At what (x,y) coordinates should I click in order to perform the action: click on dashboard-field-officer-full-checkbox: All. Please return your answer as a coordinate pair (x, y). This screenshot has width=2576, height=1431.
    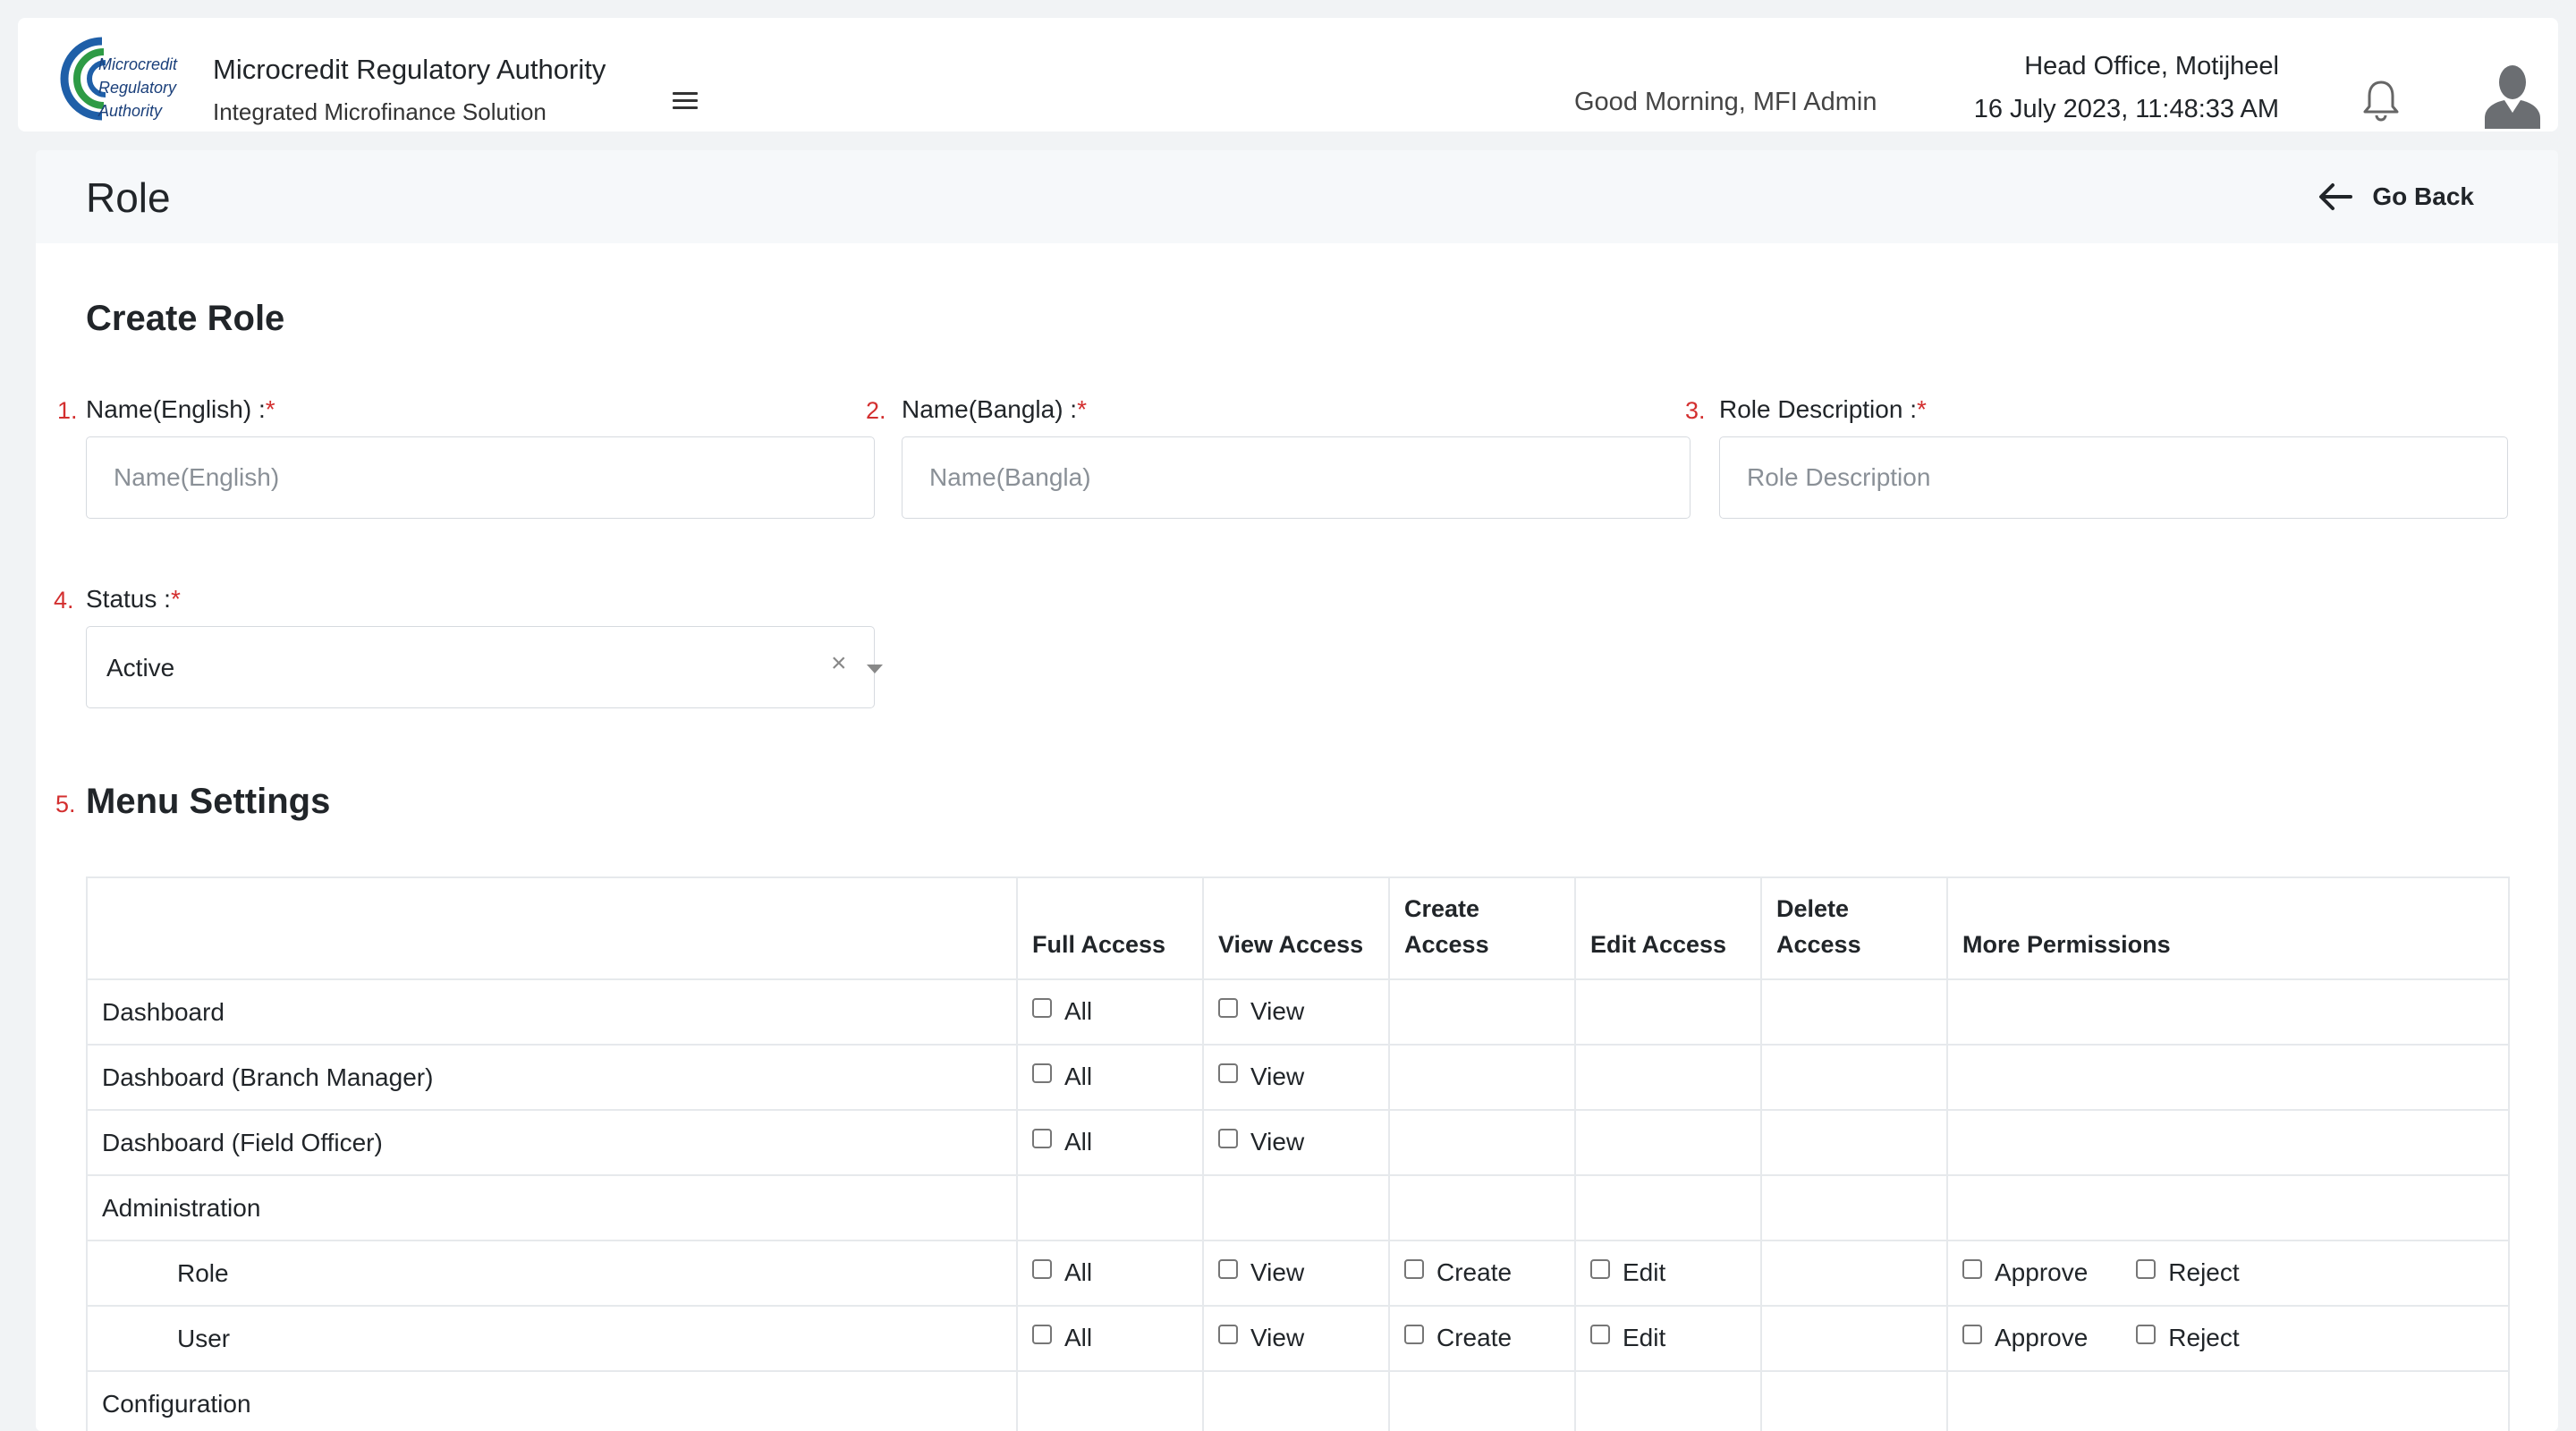
    Looking at the image, I should click on (1062, 1142).